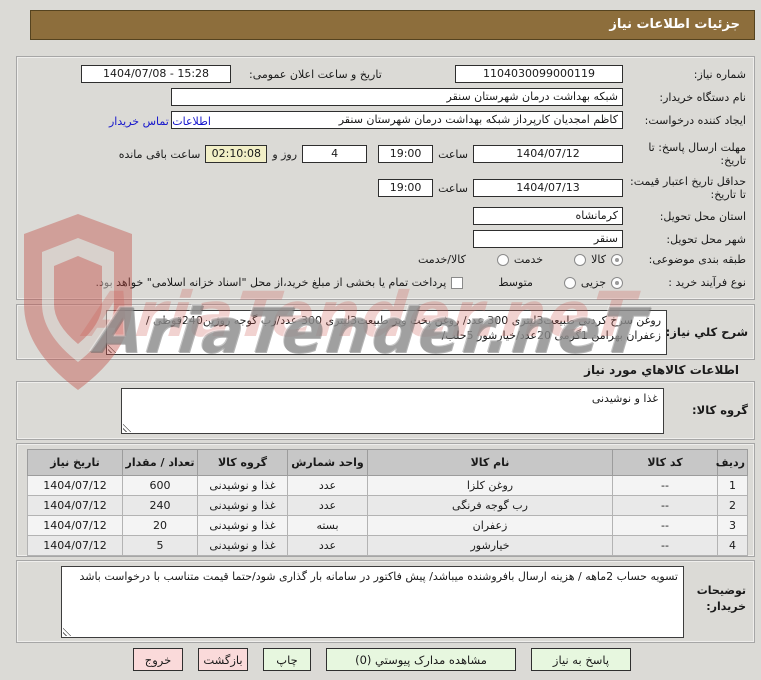 The height and width of the screenshot is (680, 761). What do you see at coordinates (732, 505) in the screenshot?
I see `table-cell: 2` at bounding box center [732, 505].